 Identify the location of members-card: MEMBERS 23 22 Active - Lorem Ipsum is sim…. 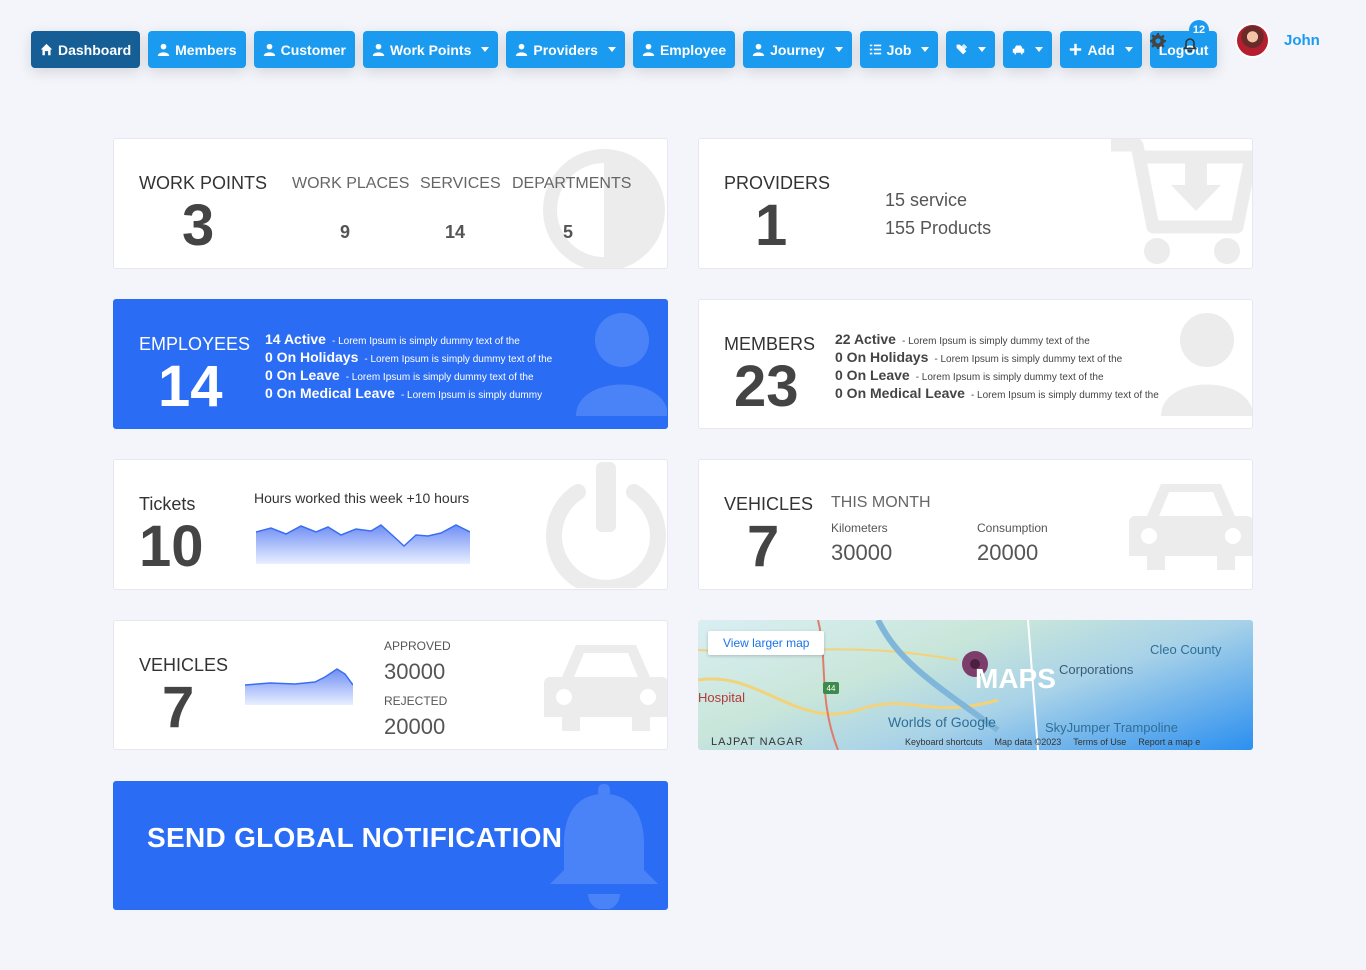
(975, 364).